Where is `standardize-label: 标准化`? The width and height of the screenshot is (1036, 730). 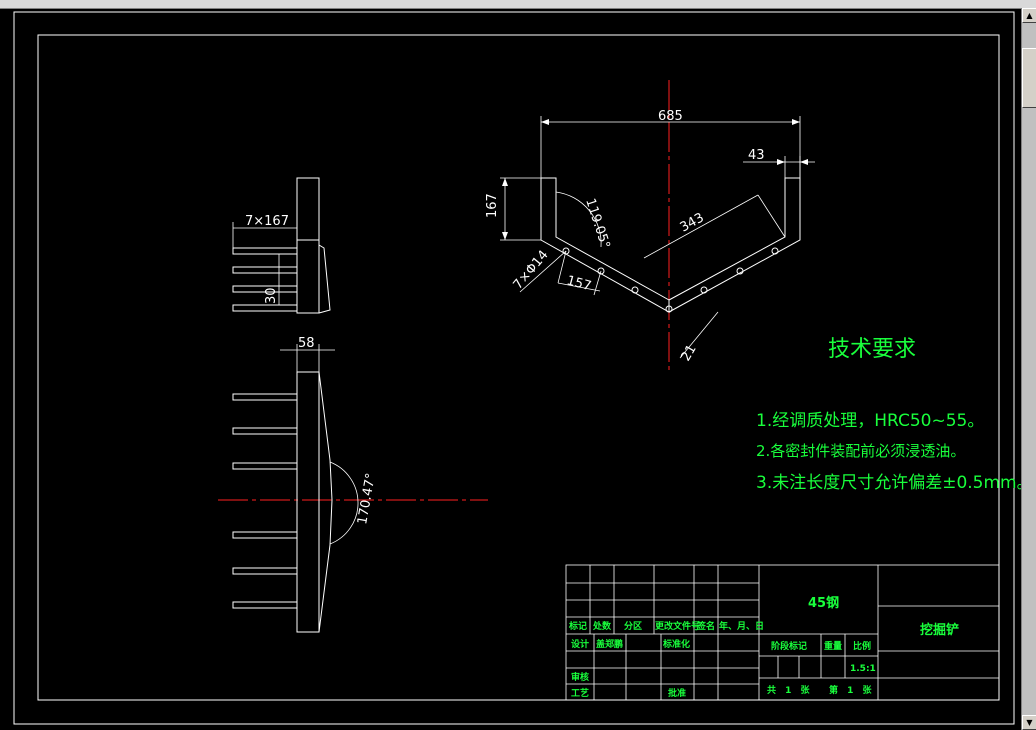
standardize-label: 标准化 is located at coordinates (676, 644).